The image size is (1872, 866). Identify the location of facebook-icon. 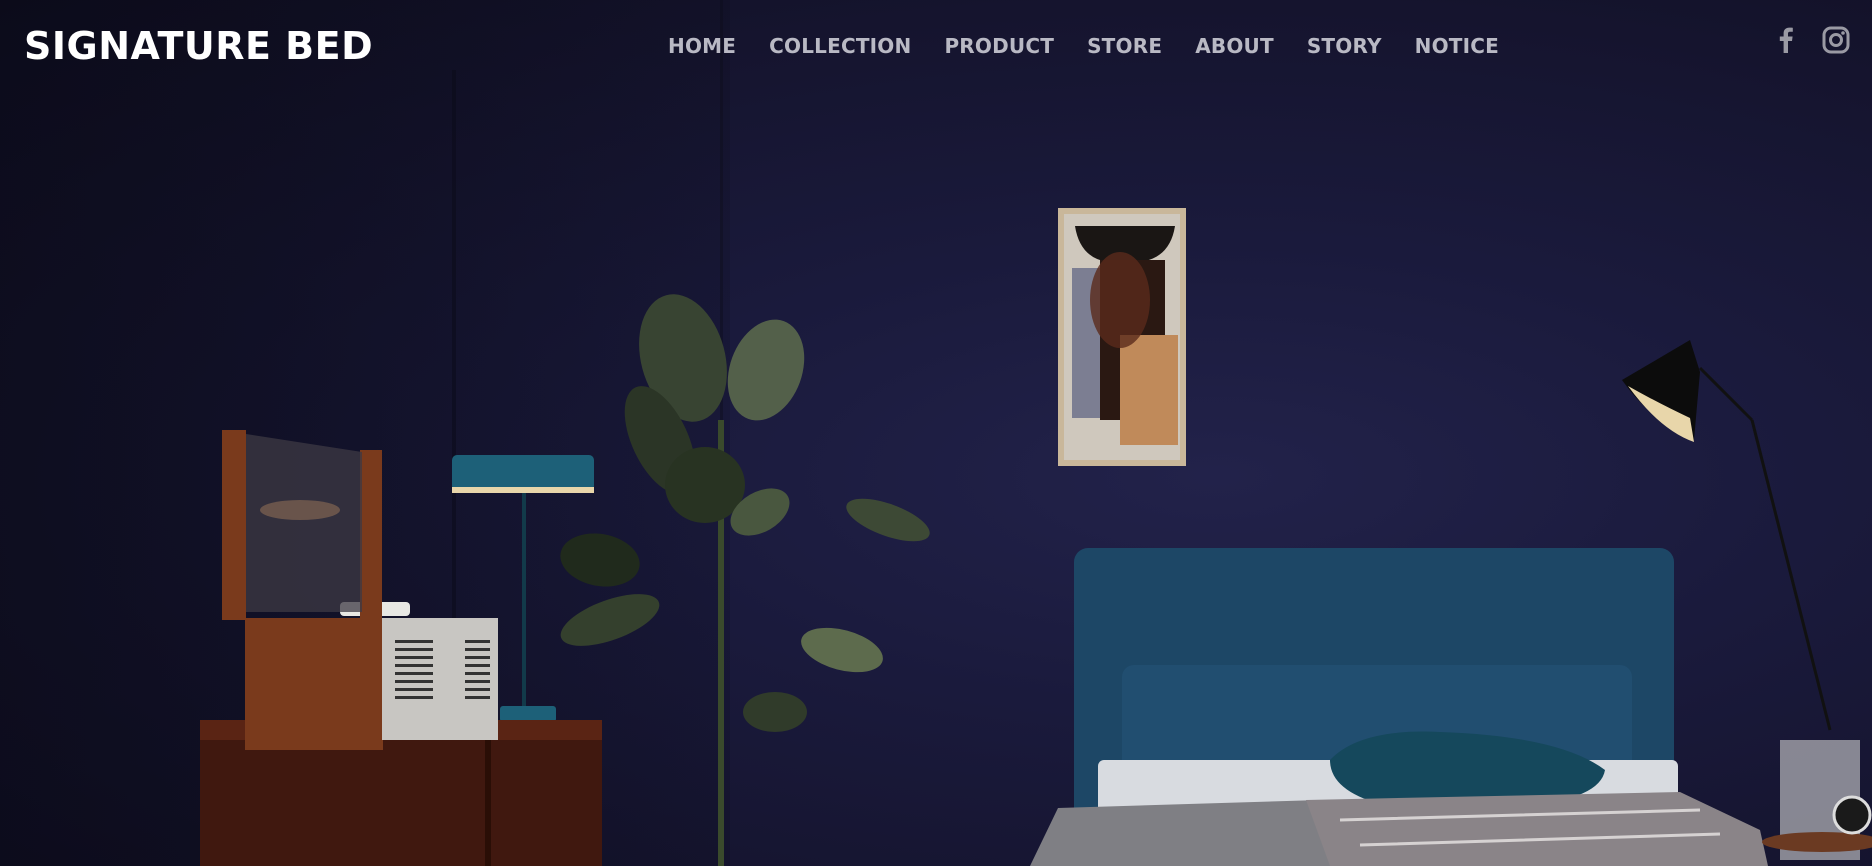
(1786, 40).